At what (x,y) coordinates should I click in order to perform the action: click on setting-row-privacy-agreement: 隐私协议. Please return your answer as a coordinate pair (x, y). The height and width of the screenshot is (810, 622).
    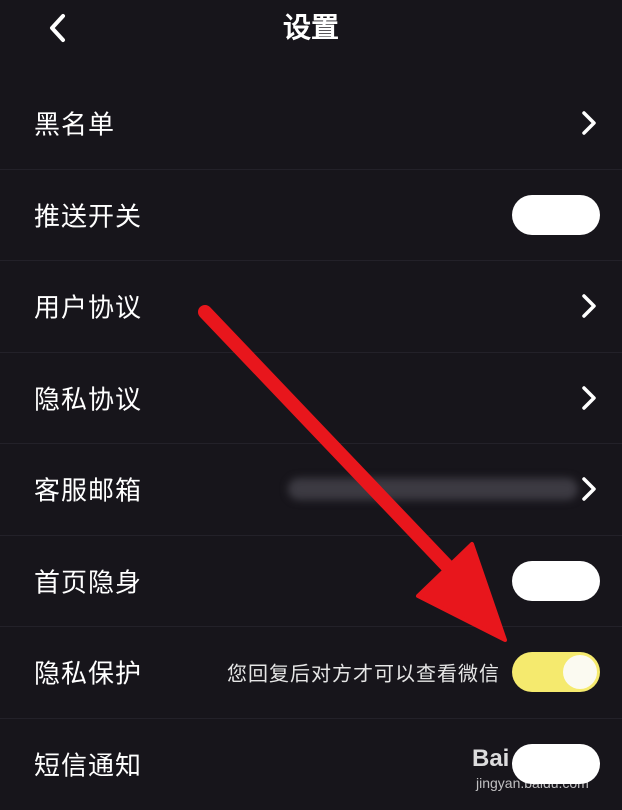
    Looking at the image, I should click on (311, 399).